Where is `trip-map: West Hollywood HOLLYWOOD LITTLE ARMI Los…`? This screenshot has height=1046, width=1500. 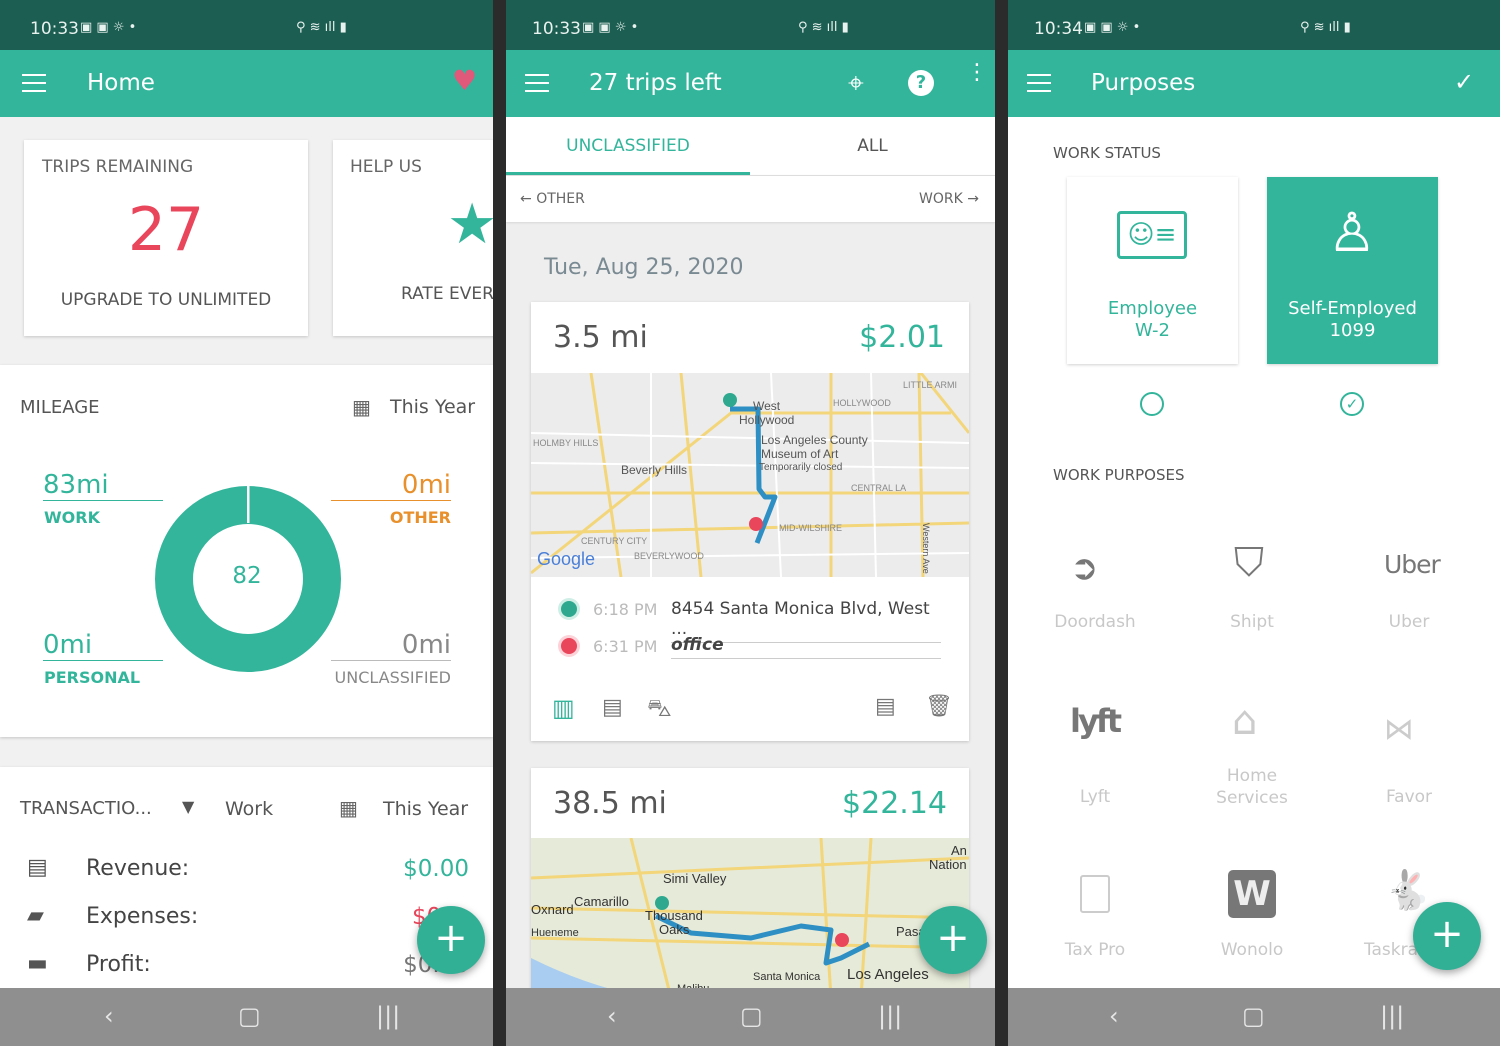 trip-map: West Hollywood HOLLYWOOD LITTLE ARMI Los… is located at coordinates (750, 475).